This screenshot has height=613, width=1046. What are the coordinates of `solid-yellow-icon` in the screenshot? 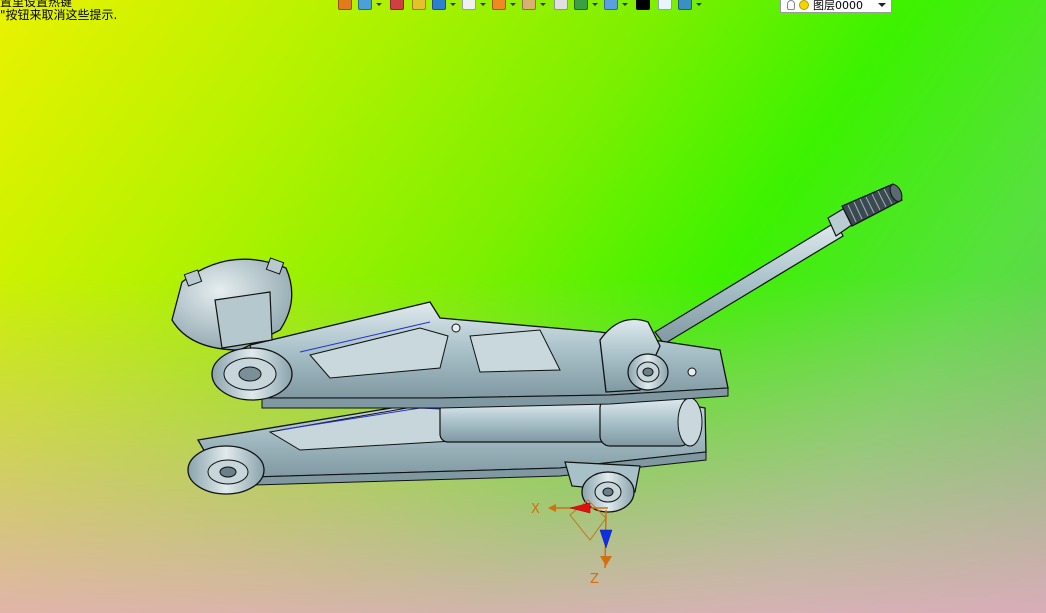 It's located at (419, 5).